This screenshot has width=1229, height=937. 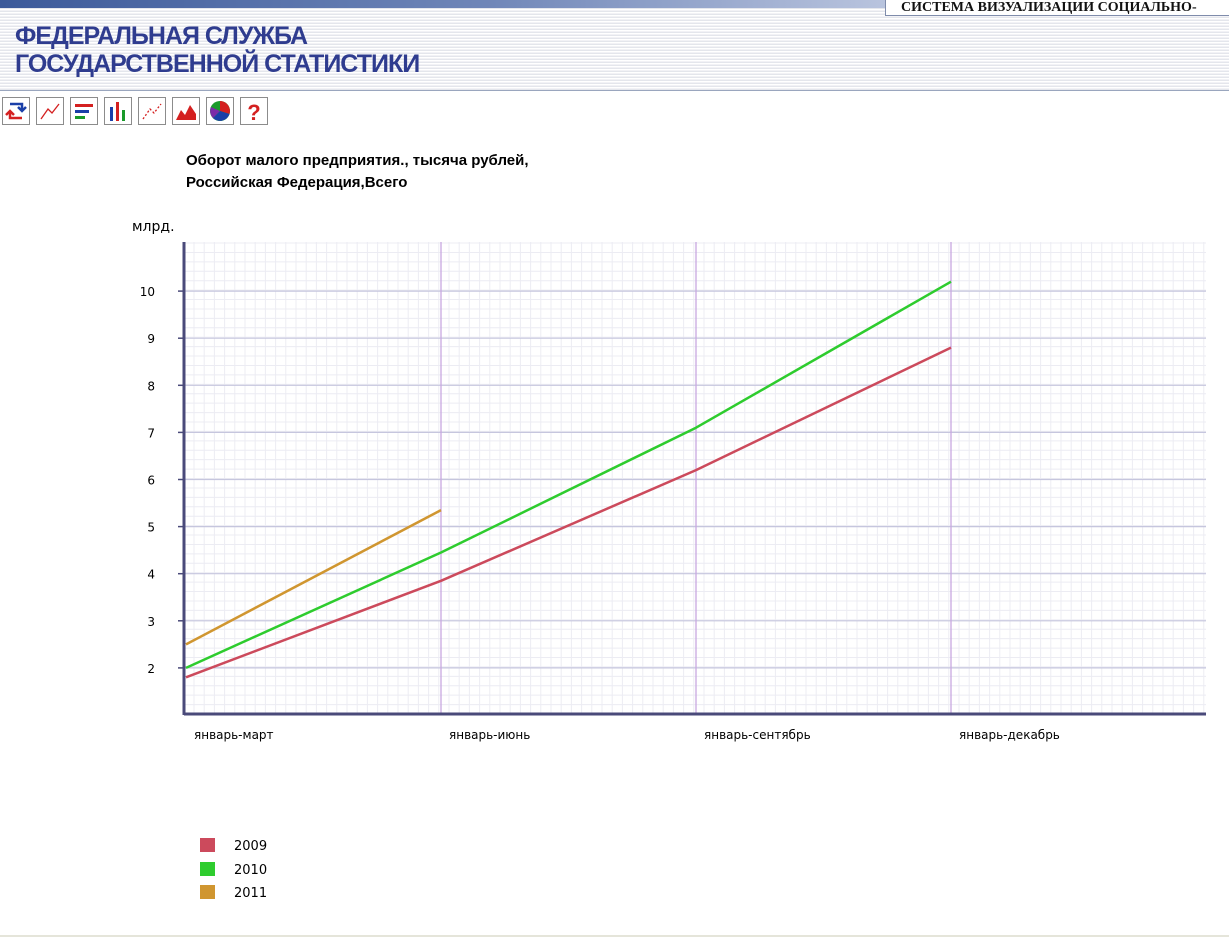 What do you see at coordinates (151, 339) in the screenshot?
I see `y-tick-label: 9` at bounding box center [151, 339].